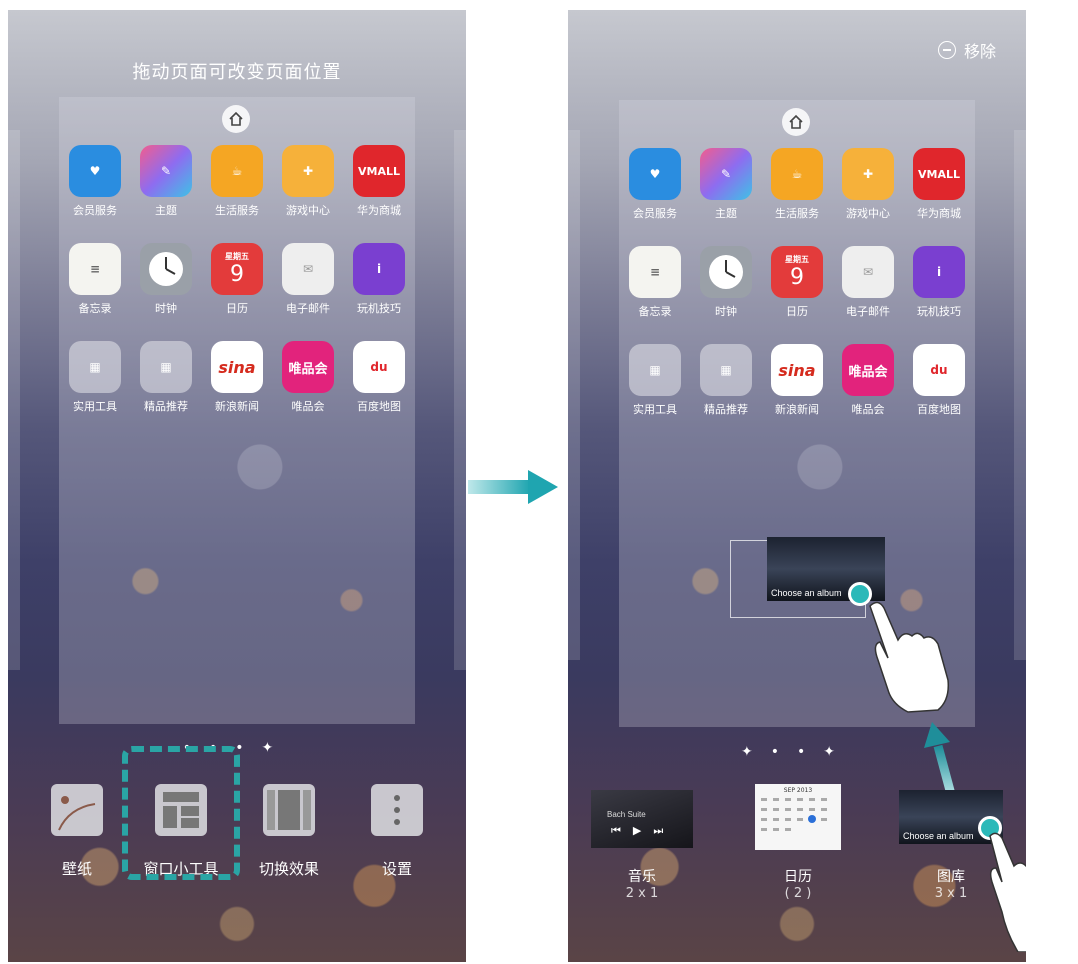 This screenshot has height=964, width=1078. What do you see at coordinates (807, 577) in the screenshot?
I see `widget-drop-target: Choose an album` at bounding box center [807, 577].